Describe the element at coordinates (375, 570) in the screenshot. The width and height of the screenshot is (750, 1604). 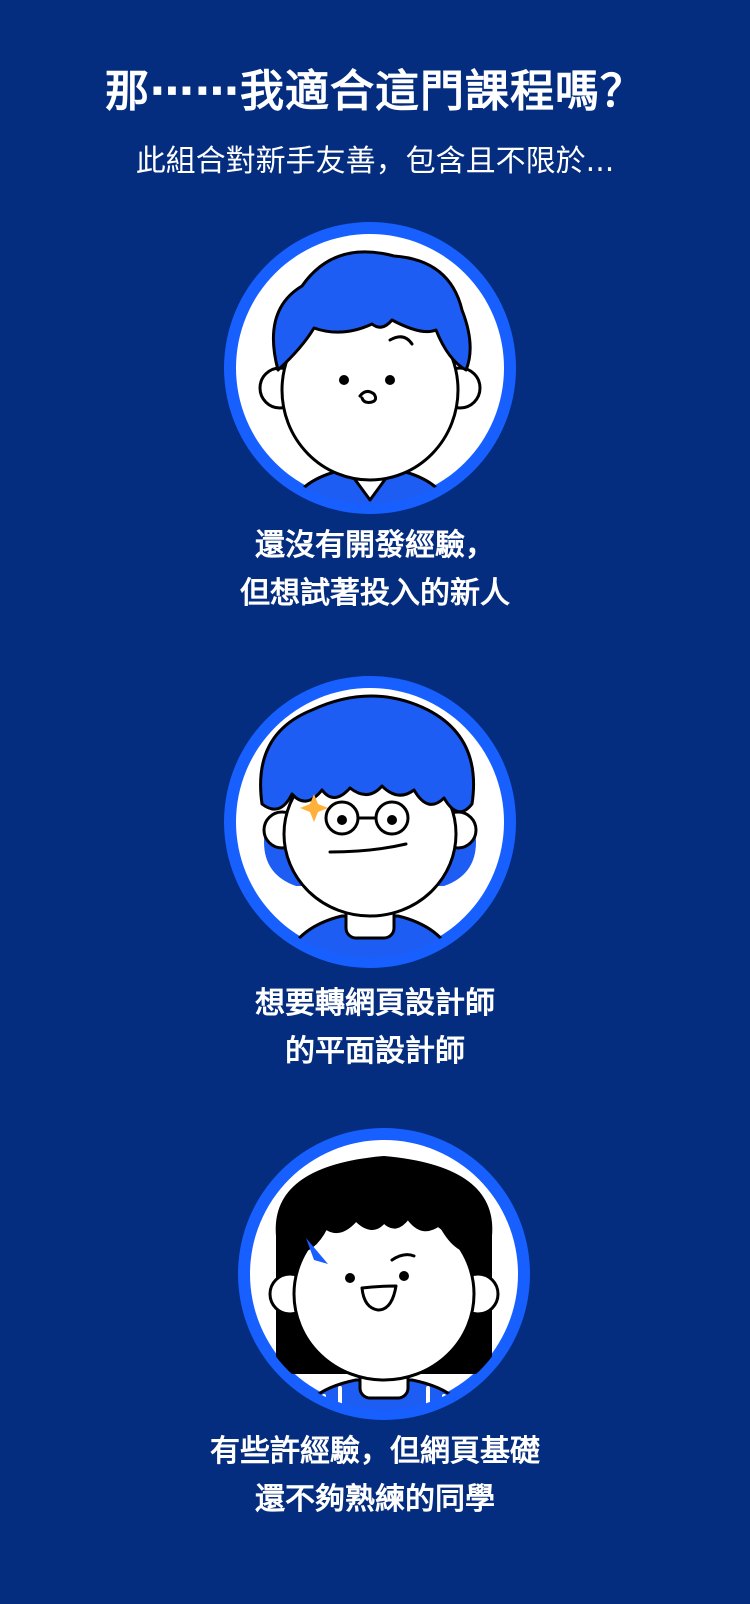
I see `persona-beginner-caption: 還沒有開發經驗， 但想試著投入的新人` at that location.